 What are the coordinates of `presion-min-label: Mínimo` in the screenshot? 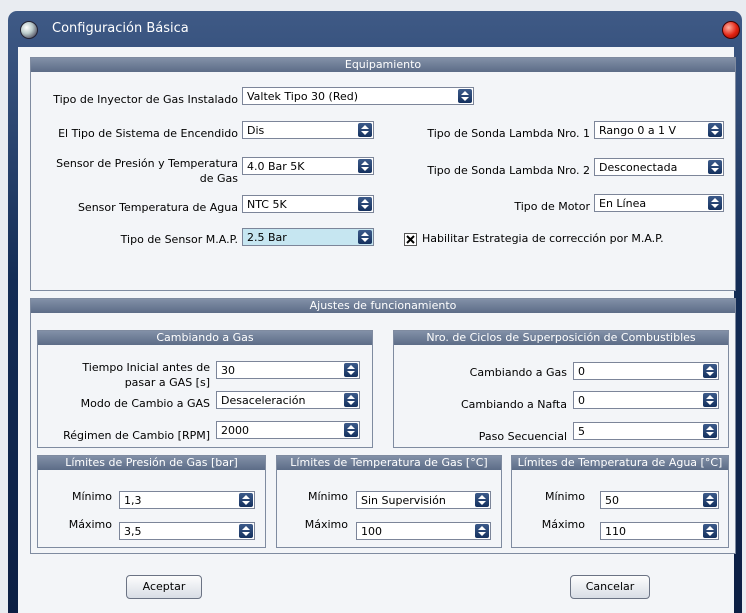 It's located at (91, 496).